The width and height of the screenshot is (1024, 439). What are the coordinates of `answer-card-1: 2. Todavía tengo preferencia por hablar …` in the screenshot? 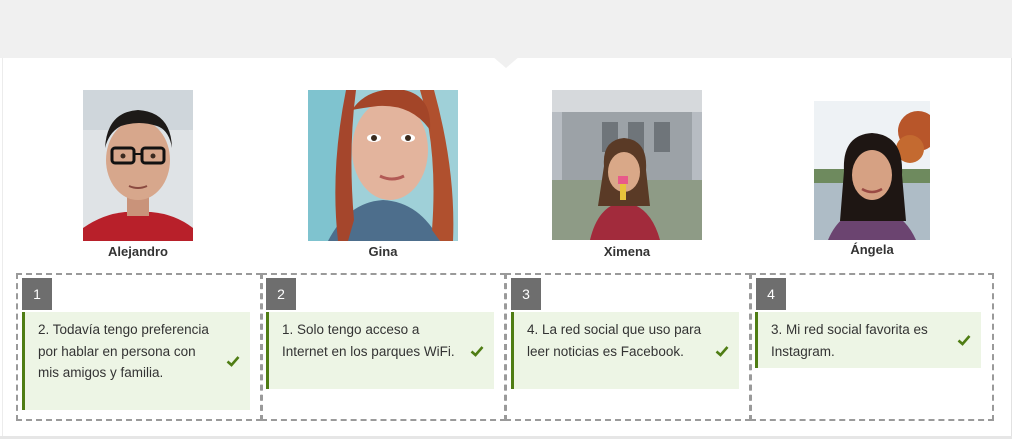 It's located at (136, 361).